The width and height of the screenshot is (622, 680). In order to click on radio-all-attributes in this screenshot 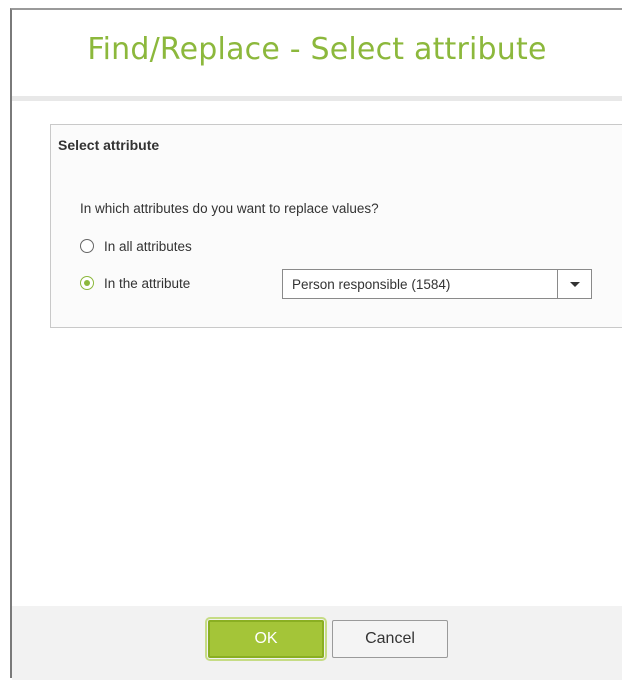, I will do `click(87, 246)`.